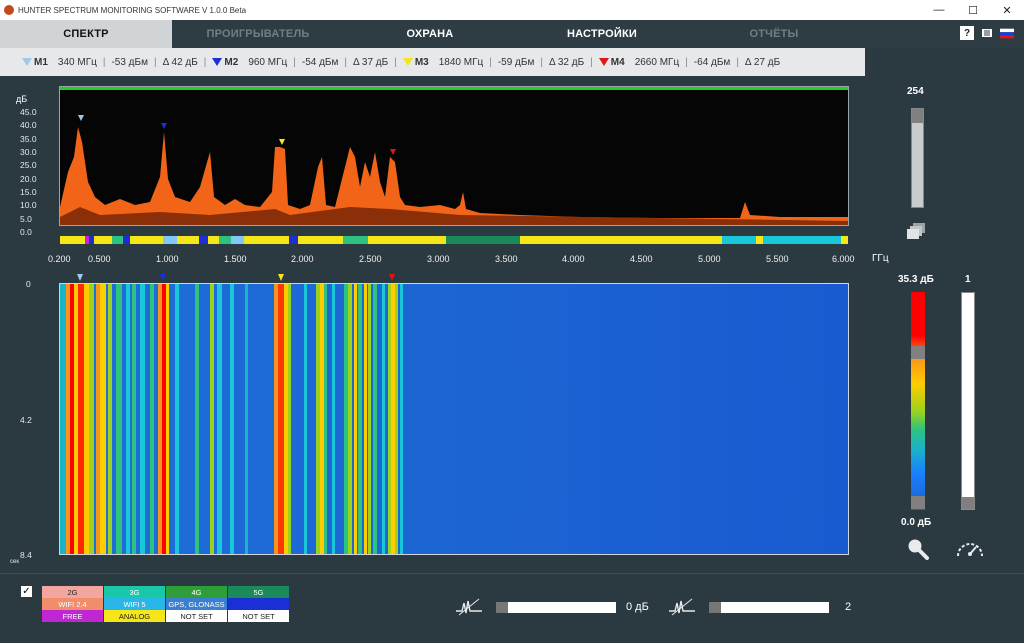 The height and width of the screenshot is (643, 1024). Describe the element at coordinates (197, 604) in the screenshot. I see `legend-cell: GPS, GLONASS` at that location.